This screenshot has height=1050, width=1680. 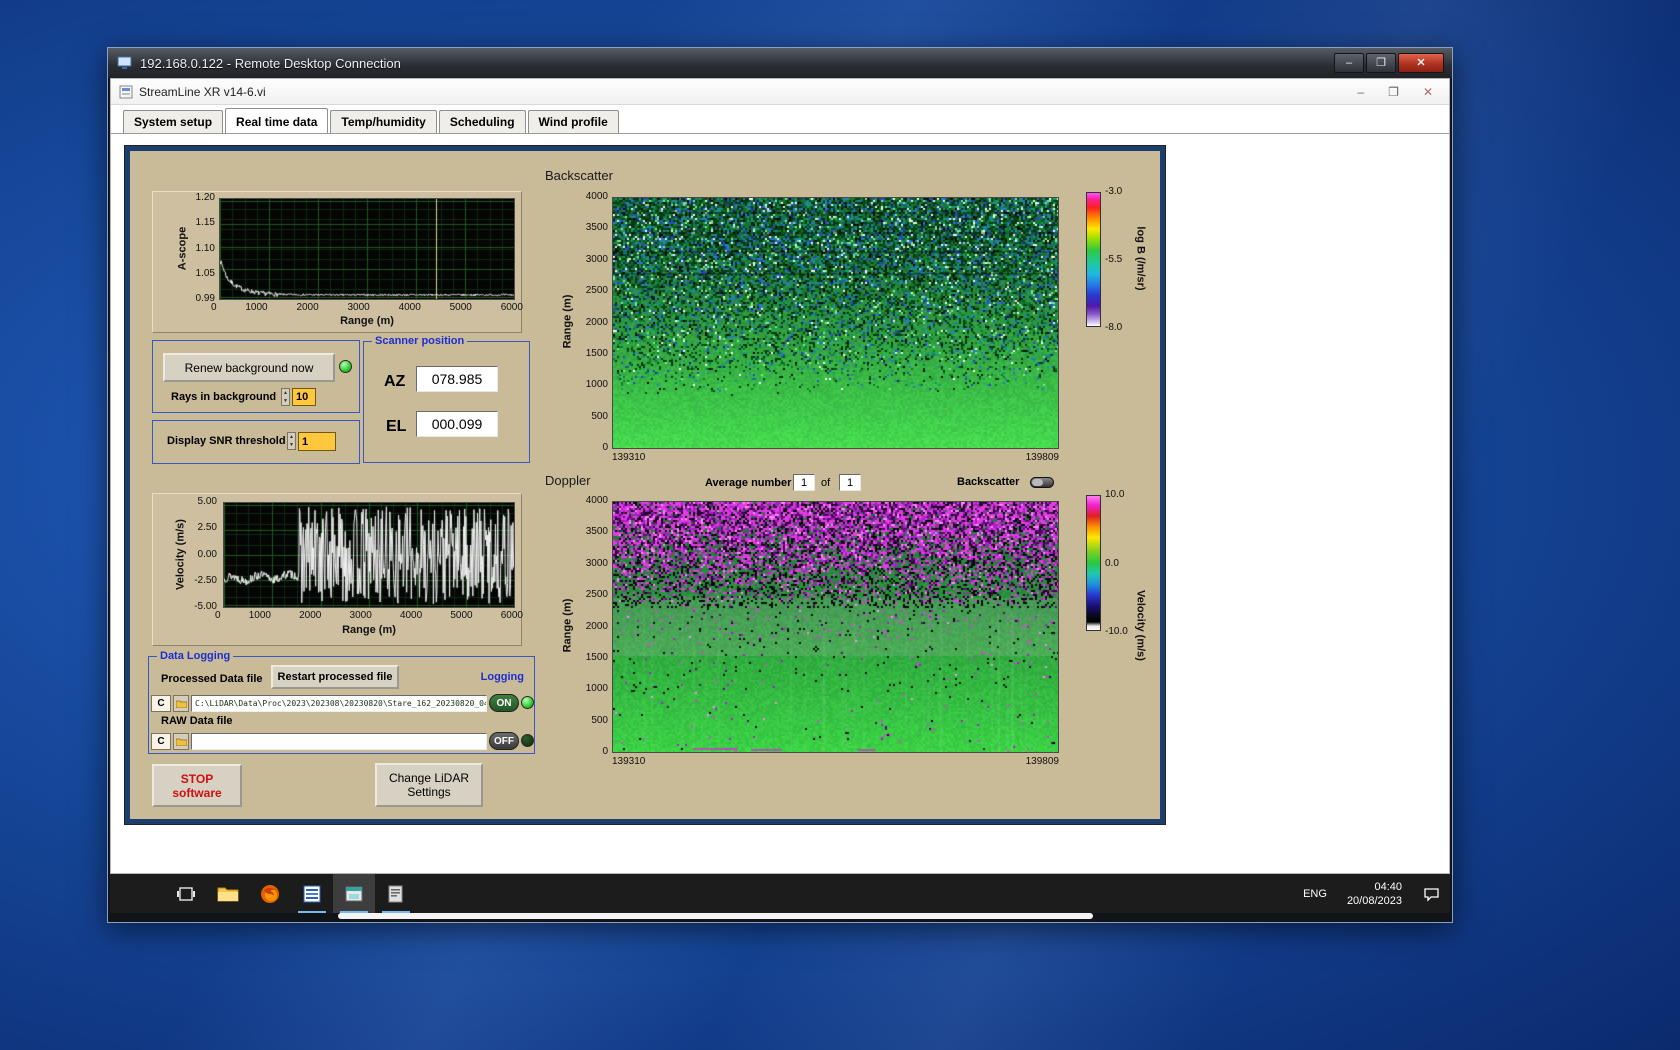 I want to click on background-led, so click(x=345, y=366).